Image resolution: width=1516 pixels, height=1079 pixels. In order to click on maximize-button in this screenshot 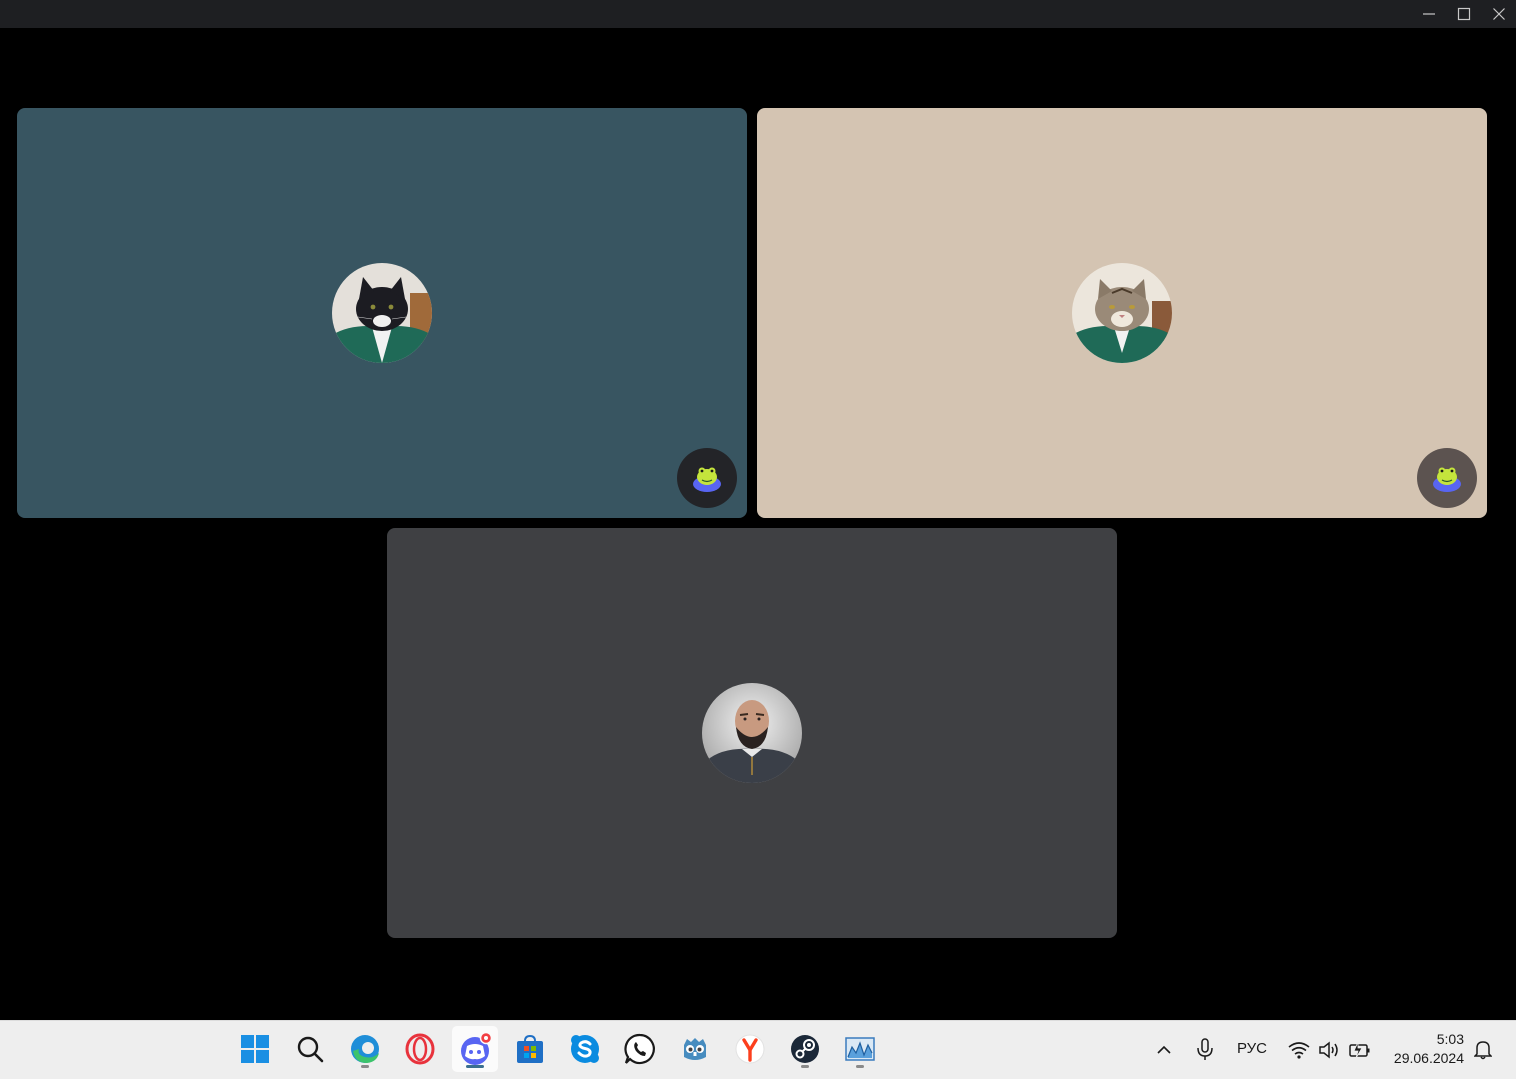, I will do `click(1464, 14)`.